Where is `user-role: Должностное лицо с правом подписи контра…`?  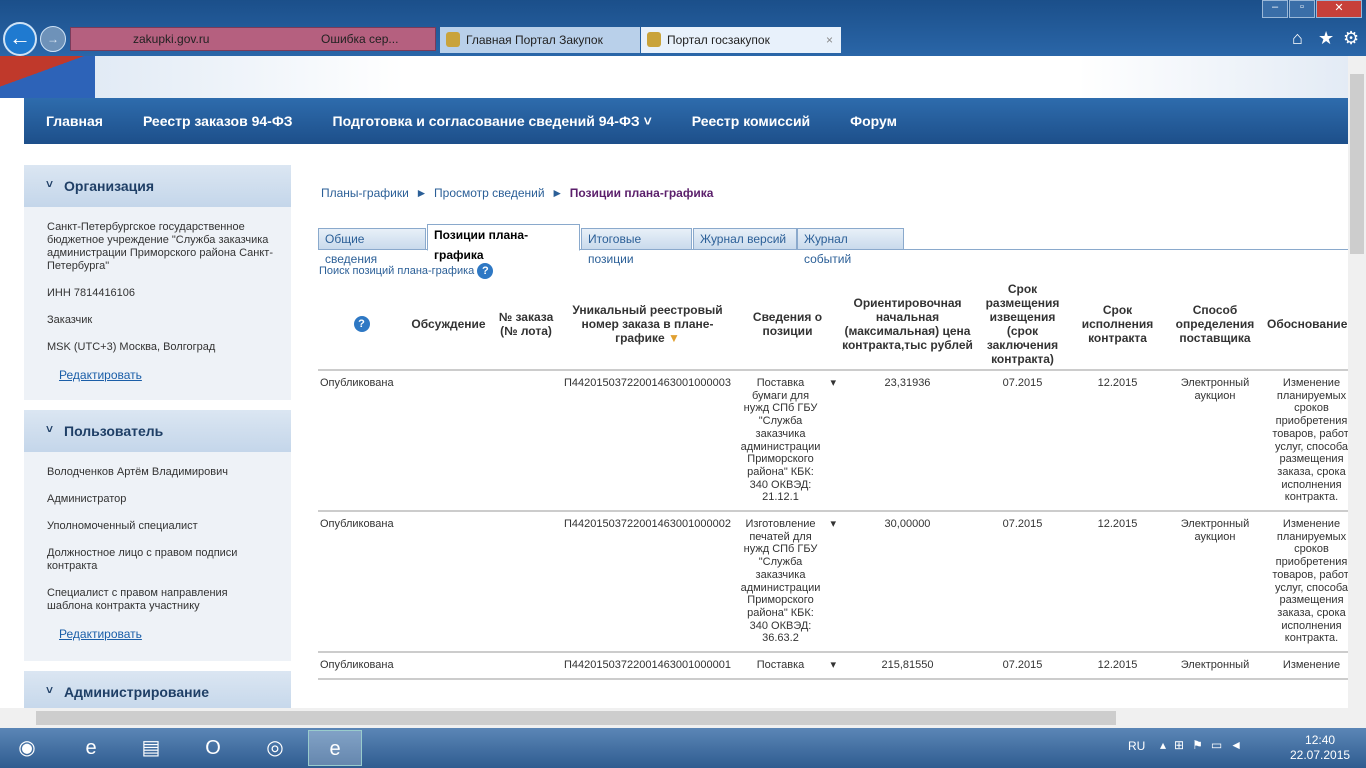
user-role: Должностное лицо с правом подписи контра… is located at coordinates (142, 559).